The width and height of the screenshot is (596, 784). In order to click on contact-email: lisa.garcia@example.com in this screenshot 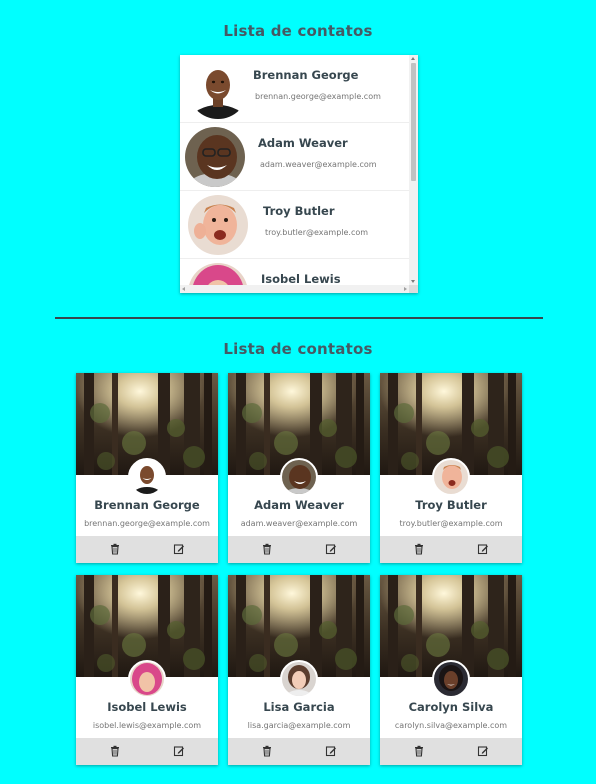, I will do `click(299, 725)`.